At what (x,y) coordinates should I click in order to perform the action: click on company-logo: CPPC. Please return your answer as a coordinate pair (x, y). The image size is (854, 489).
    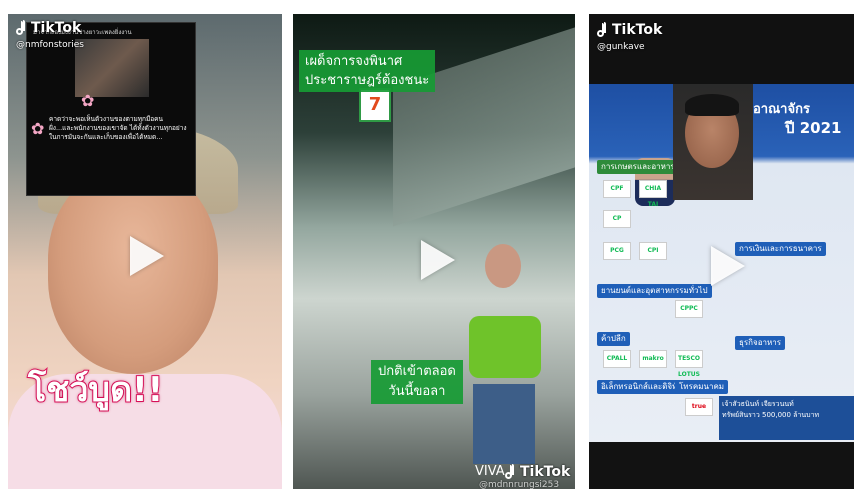
    Looking at the image, I should click on (689, 309).